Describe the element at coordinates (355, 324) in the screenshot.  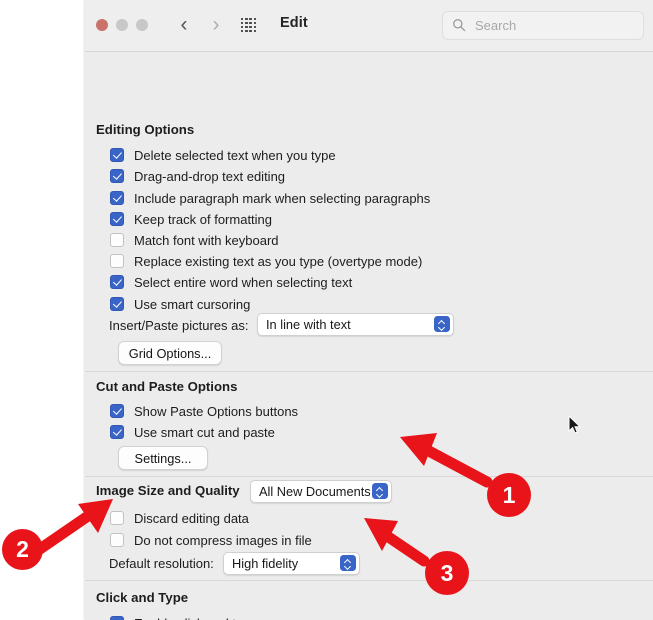
I see `insert-paste-pictures-popup: In line with text` at that location.